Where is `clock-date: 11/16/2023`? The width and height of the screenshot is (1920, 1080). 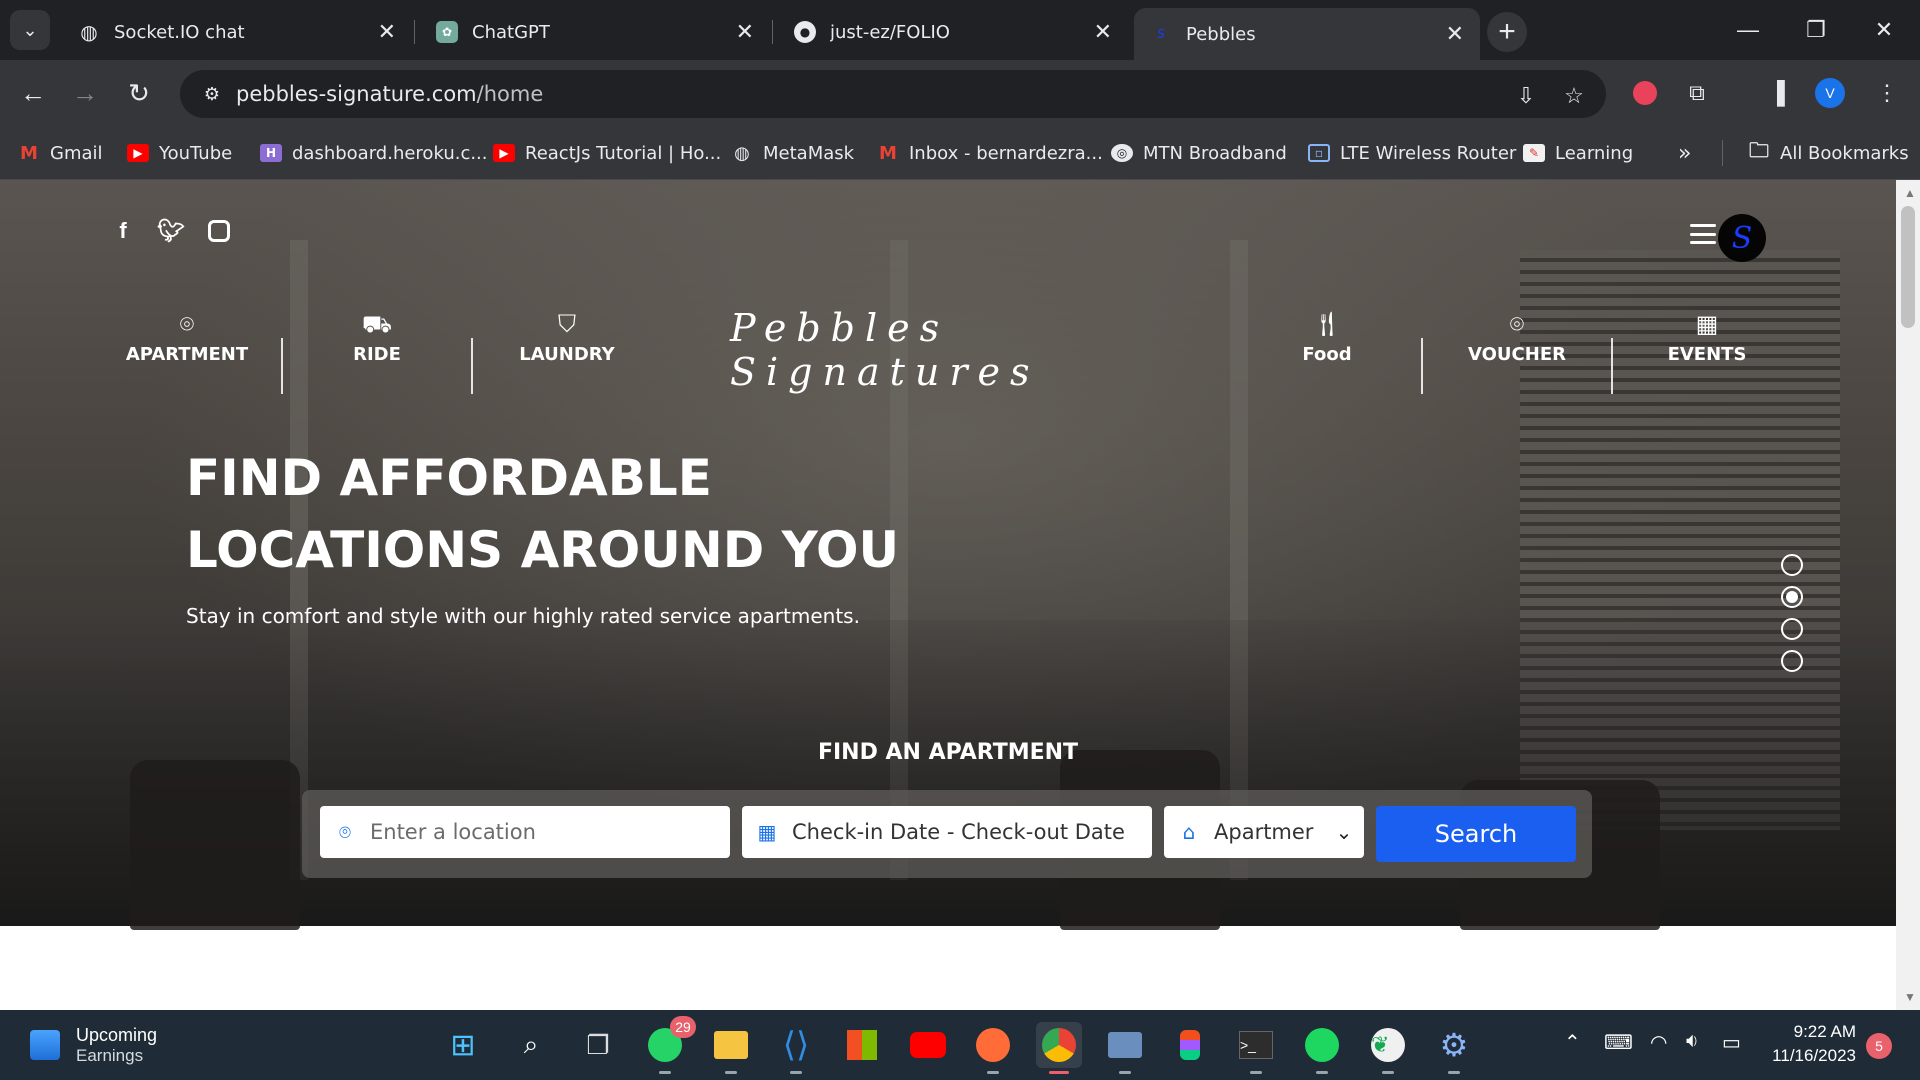 clock-date: 11/16/2023 is located at coordinates (1814, 1055).